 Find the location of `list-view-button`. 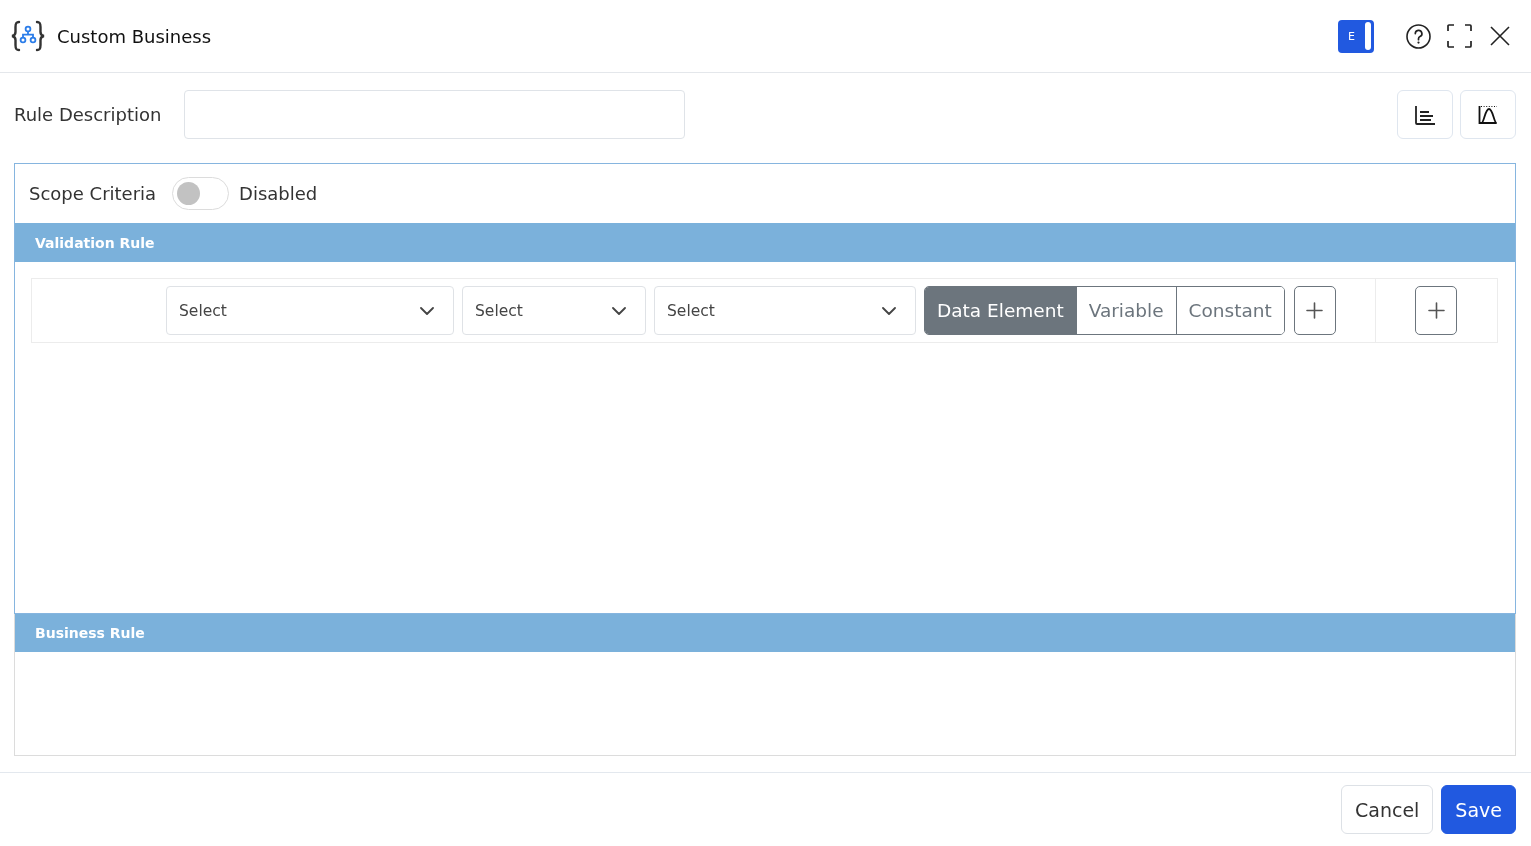

list-view-button is located at coordinates (1425, 114).